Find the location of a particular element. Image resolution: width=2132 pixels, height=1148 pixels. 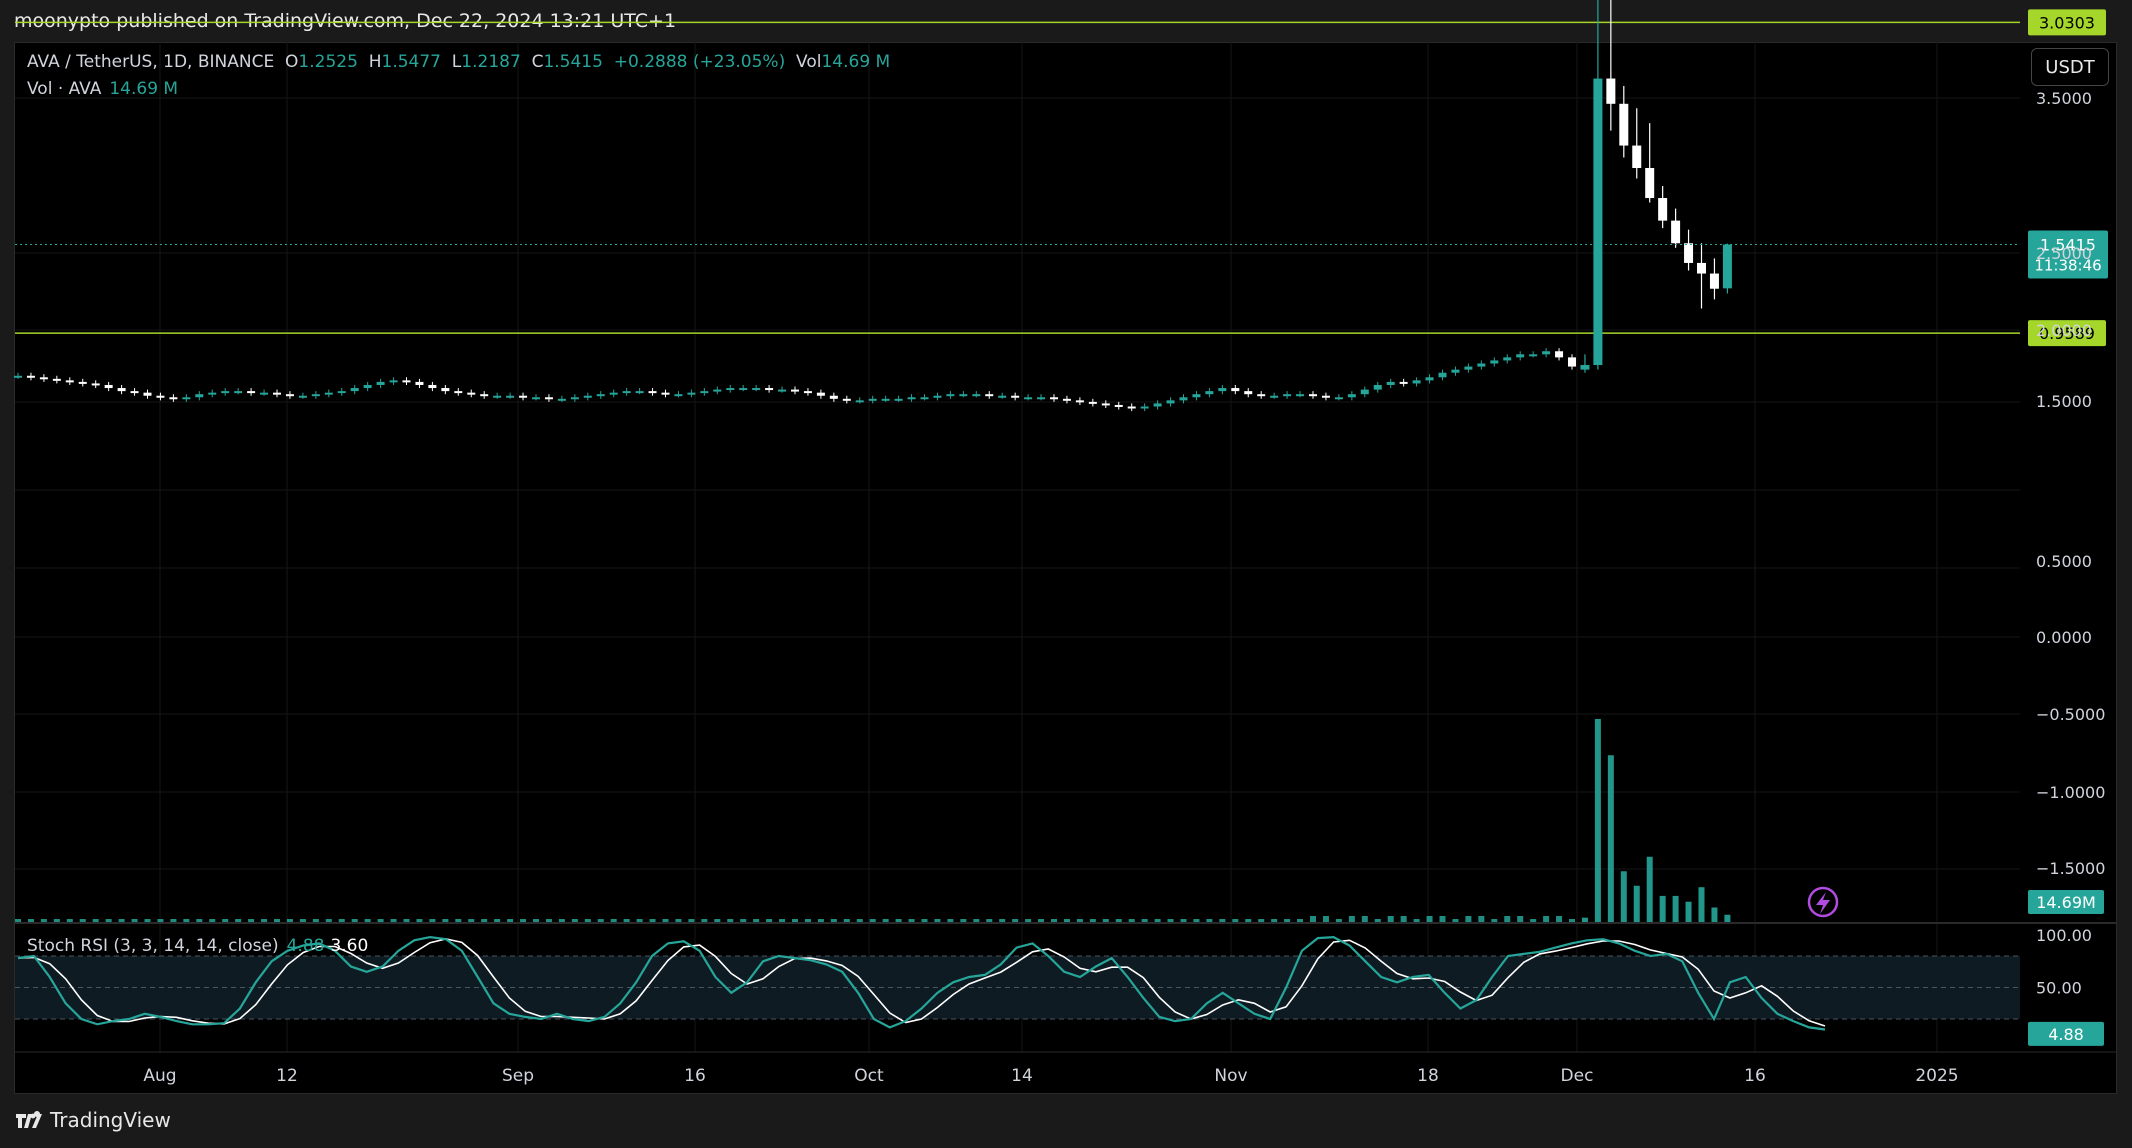

change-value: +0.2888 (+23.05%) is located at coordinates (699, 62).